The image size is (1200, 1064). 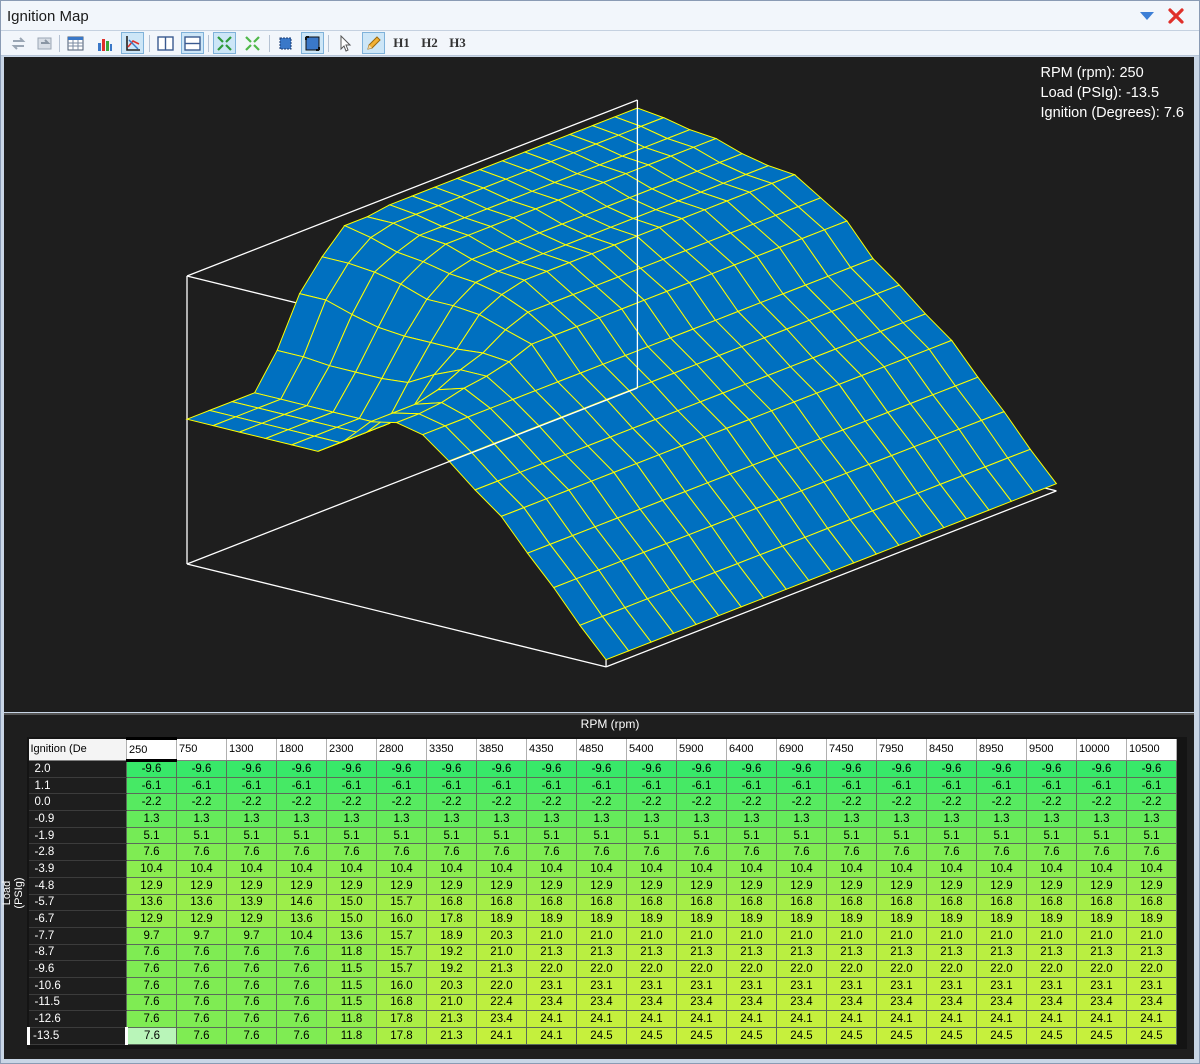 I want to click on load-row-header: -6.7, so click(x=77, y=919).